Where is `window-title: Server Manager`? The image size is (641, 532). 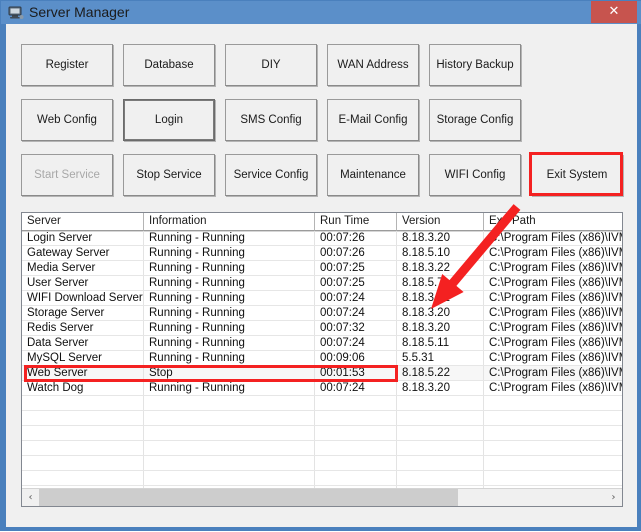
window-title: Server Manager is located at coordinates (79, 12).